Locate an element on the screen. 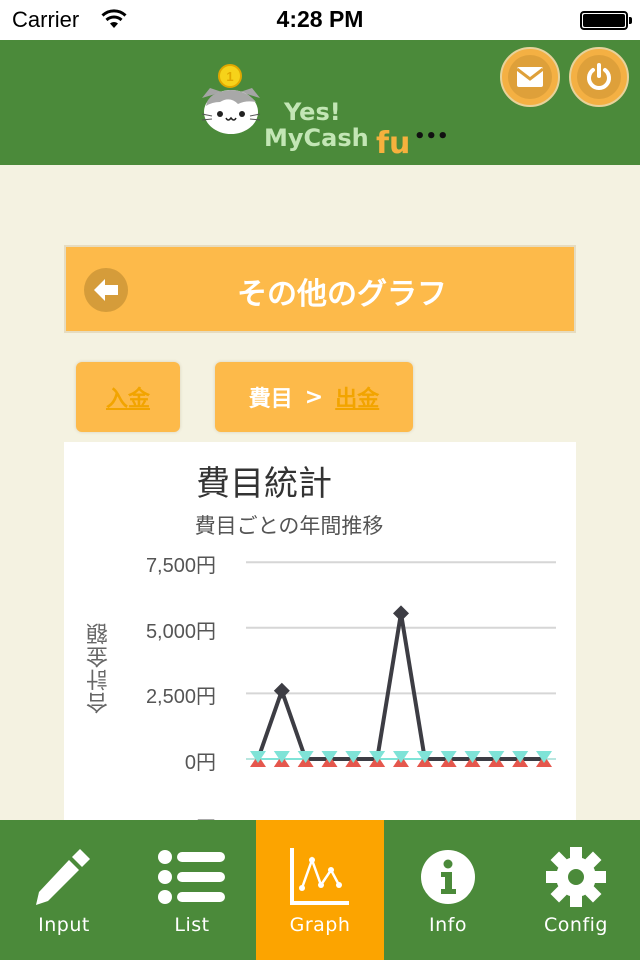 The image size is (640, 960). mail-button is located at coordinates (530, 77).